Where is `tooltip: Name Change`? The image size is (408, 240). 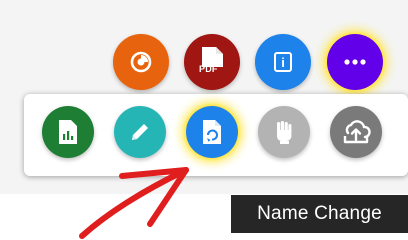 tooltip: Name Change is located at coordinates (319, 214).